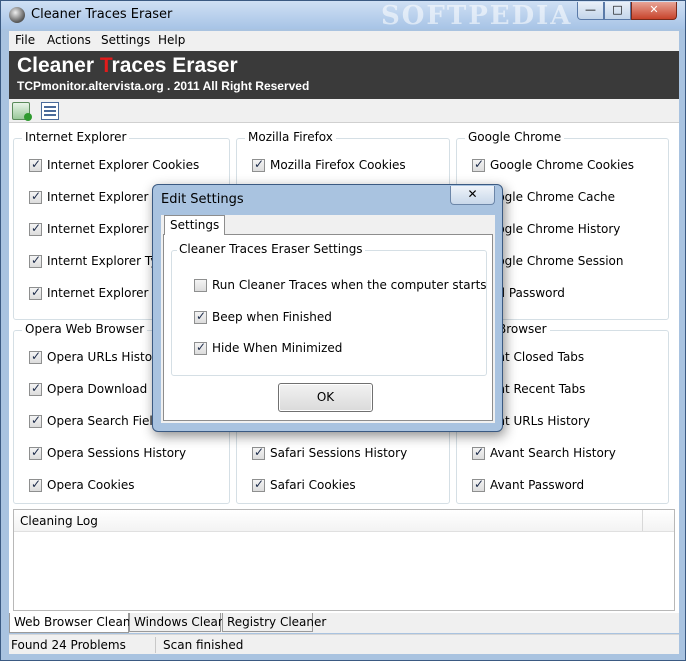  I want to click on group-title: Mozilla Firefox, so click(290, 137).